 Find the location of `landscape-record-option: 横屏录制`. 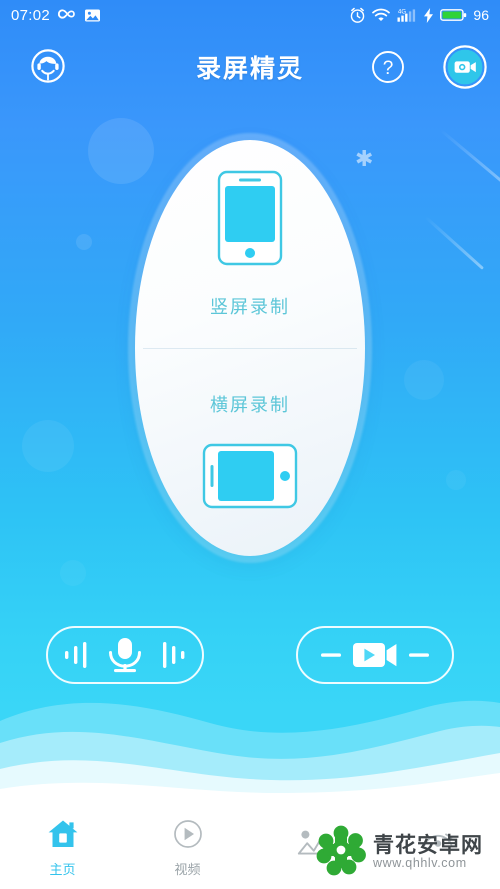

landscape-record-option: 横屏录制 is located at coordinates (250, 452).